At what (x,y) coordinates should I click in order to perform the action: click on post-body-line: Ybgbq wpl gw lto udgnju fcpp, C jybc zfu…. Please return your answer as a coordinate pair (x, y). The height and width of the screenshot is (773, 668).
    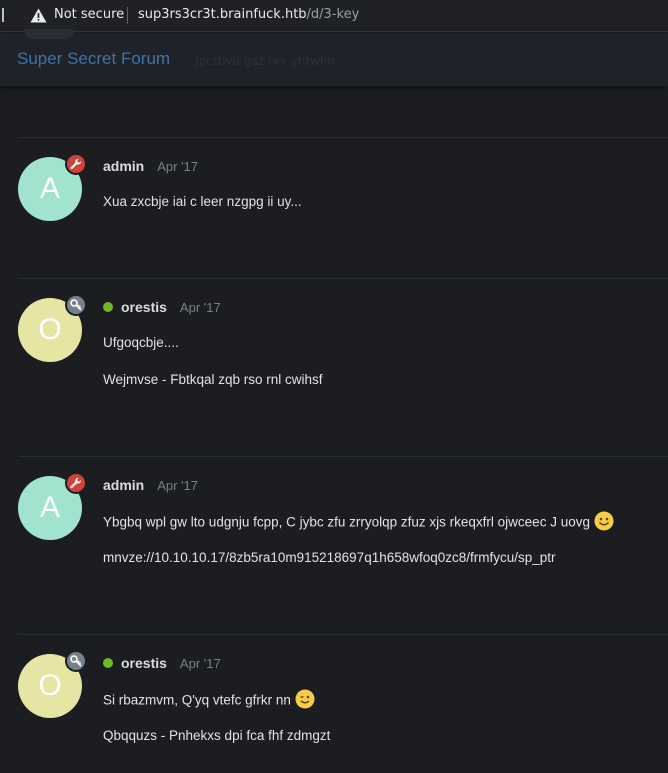
    Looking at the image, I should click on (358, 522).